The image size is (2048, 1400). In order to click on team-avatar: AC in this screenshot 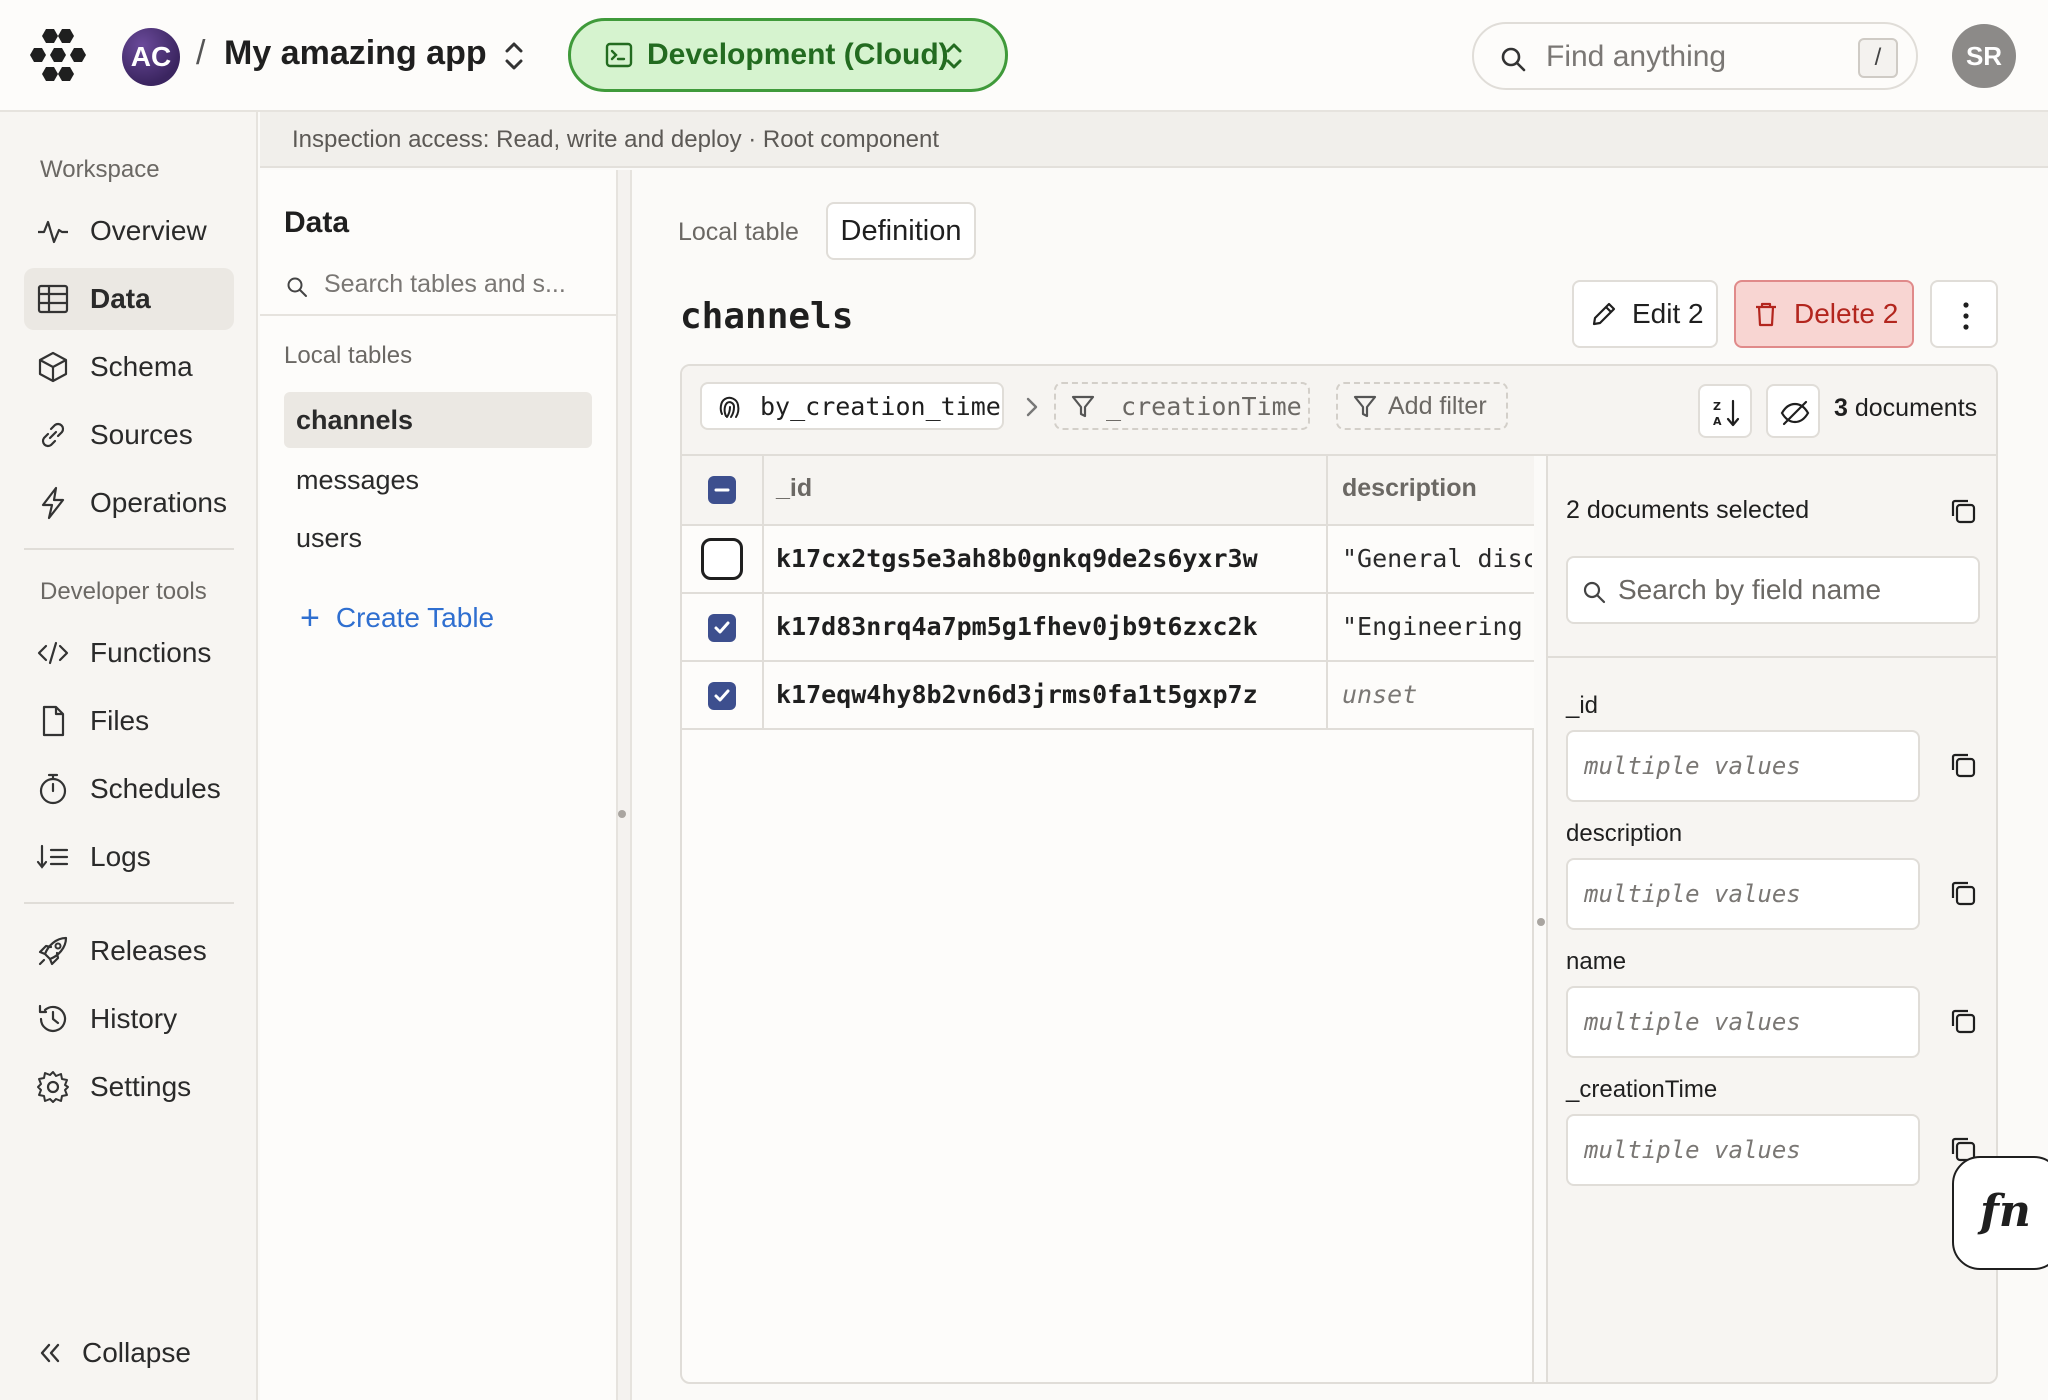, I will do `click(151, 57)`.